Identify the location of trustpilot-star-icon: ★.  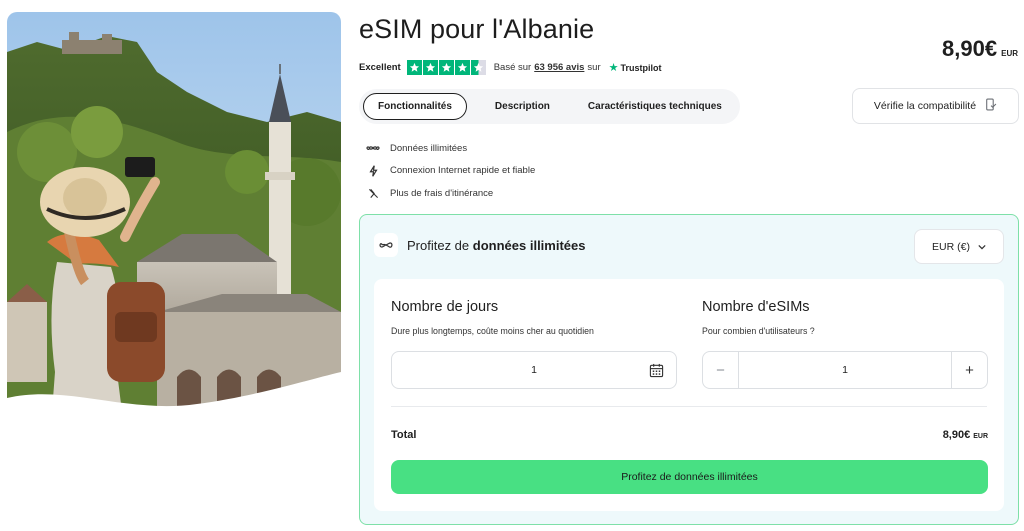
(613, 68).